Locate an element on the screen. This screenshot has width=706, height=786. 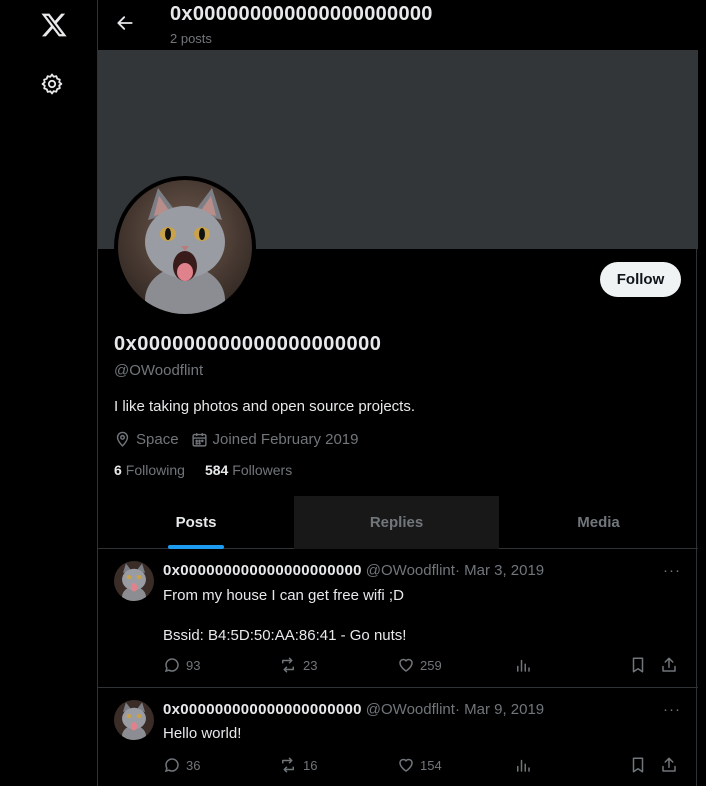
reply-count: 93 is located at coordinates (193, 665).